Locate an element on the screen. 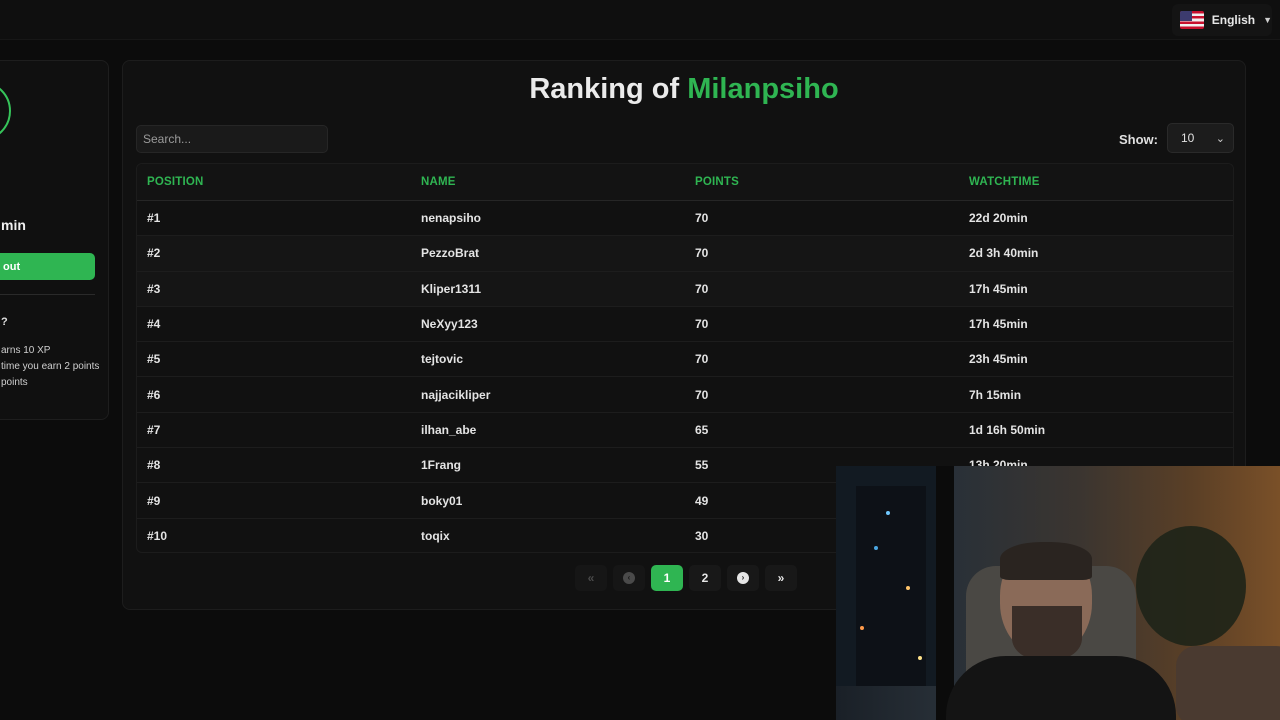  logout-button: out is located at coordinates (47, 266).